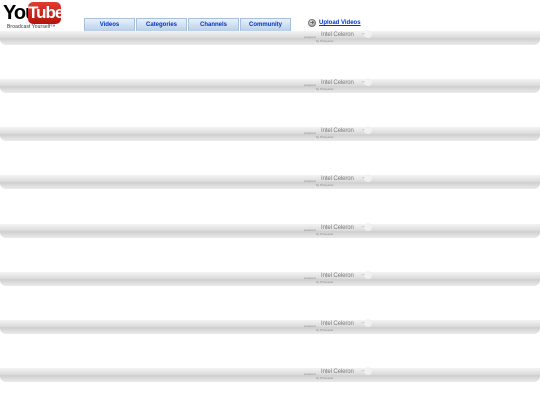  What do you see at coordinates (213, 24) in the screenshot?
I see `tab-channels: Channels` at bounding box center [213, 24].